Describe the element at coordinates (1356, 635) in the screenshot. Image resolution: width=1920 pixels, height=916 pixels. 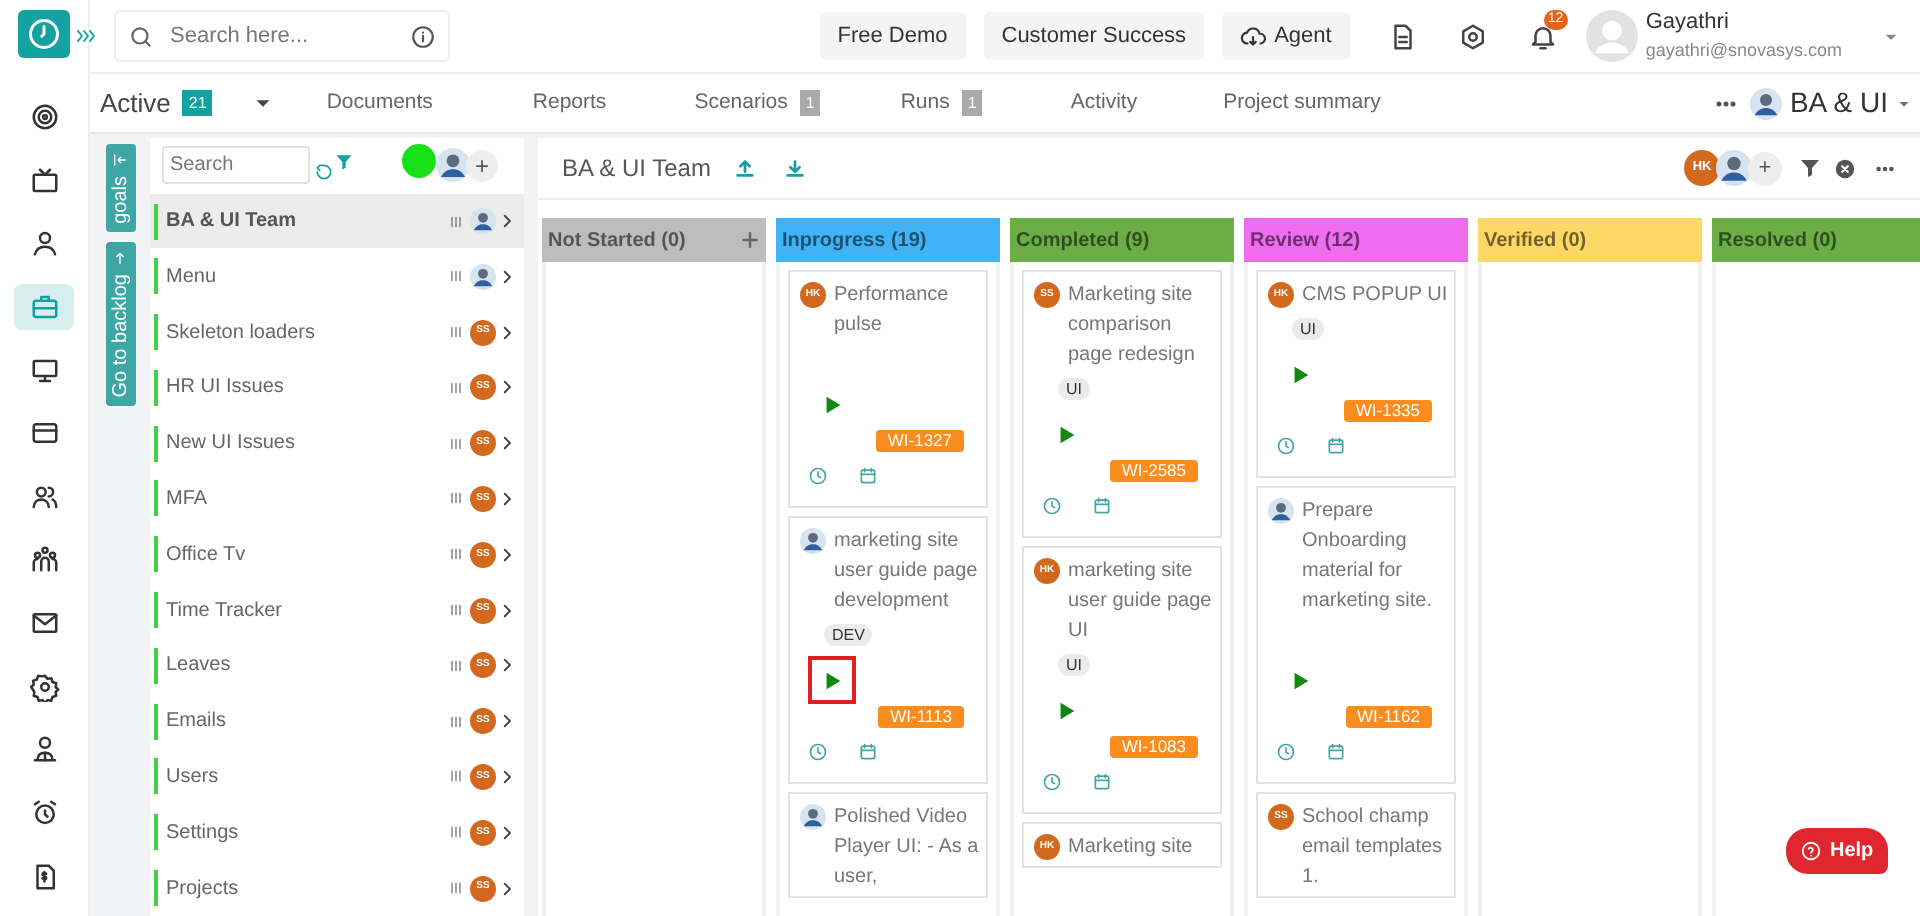
I see `task-card: Prepare Onboarding material for marketing site. WI-1162` at that location.